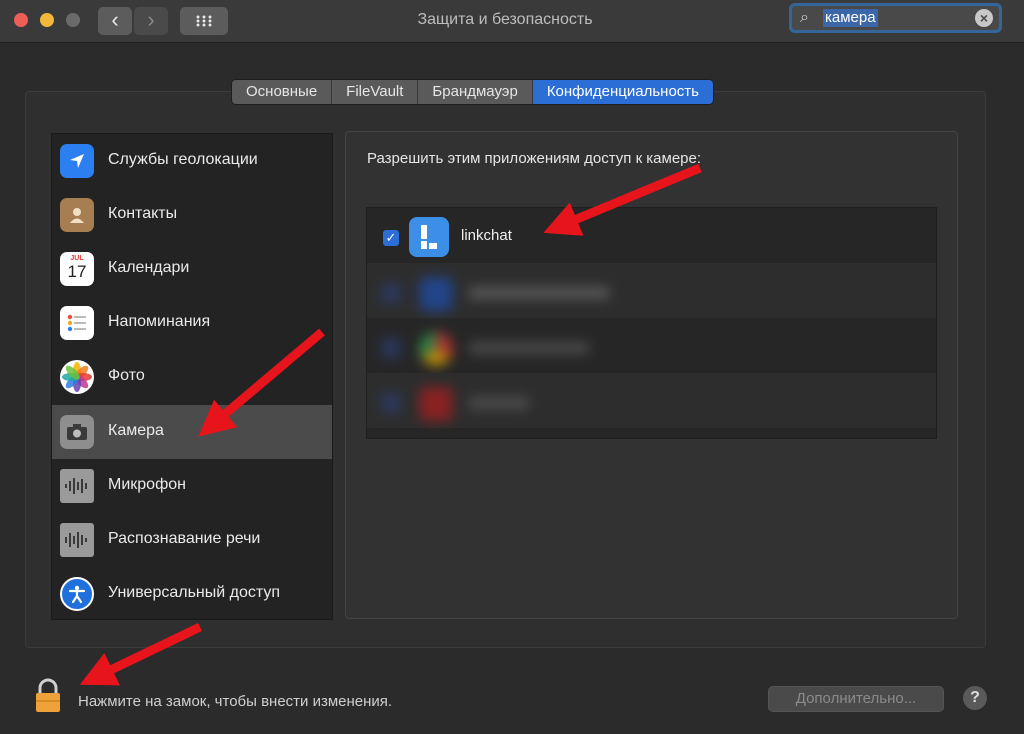 This screenshot has height=734, width=1024. What do you see at coordinates (975, 698) in the screenshot?
I see `help-button: ?` at bounding box center [975, 698].